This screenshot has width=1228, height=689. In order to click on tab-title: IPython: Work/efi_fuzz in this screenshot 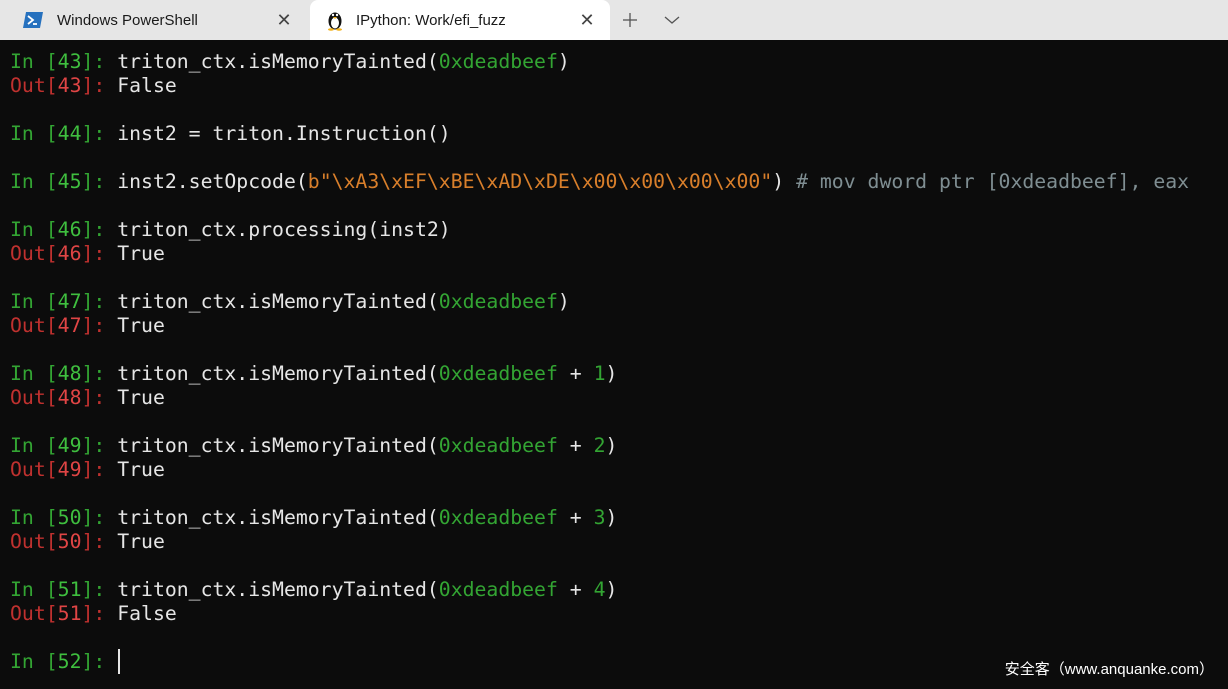, I will do `click(431, 20)`.